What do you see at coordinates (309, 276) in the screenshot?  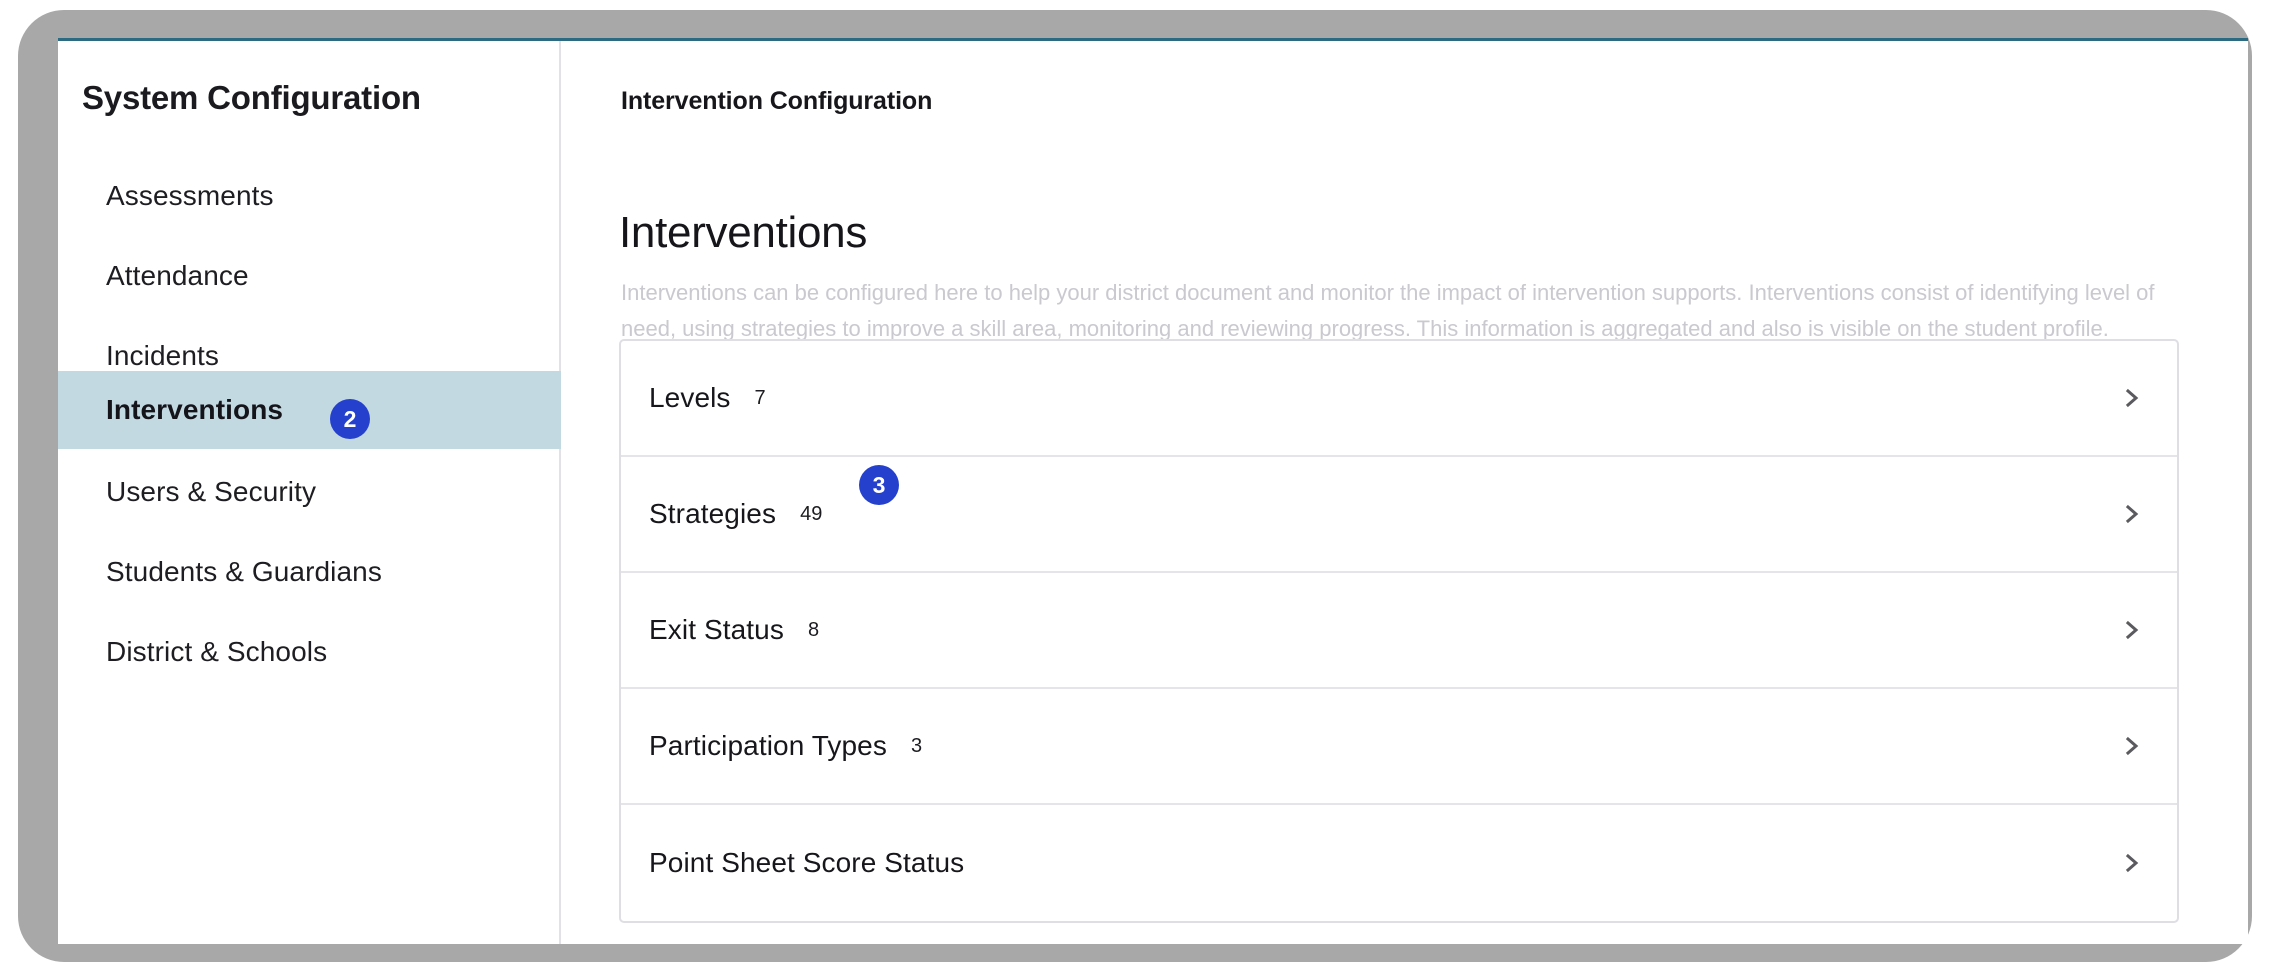 I see `sidebar-item-attendance: Attendance` at bounding box center [309, 276].